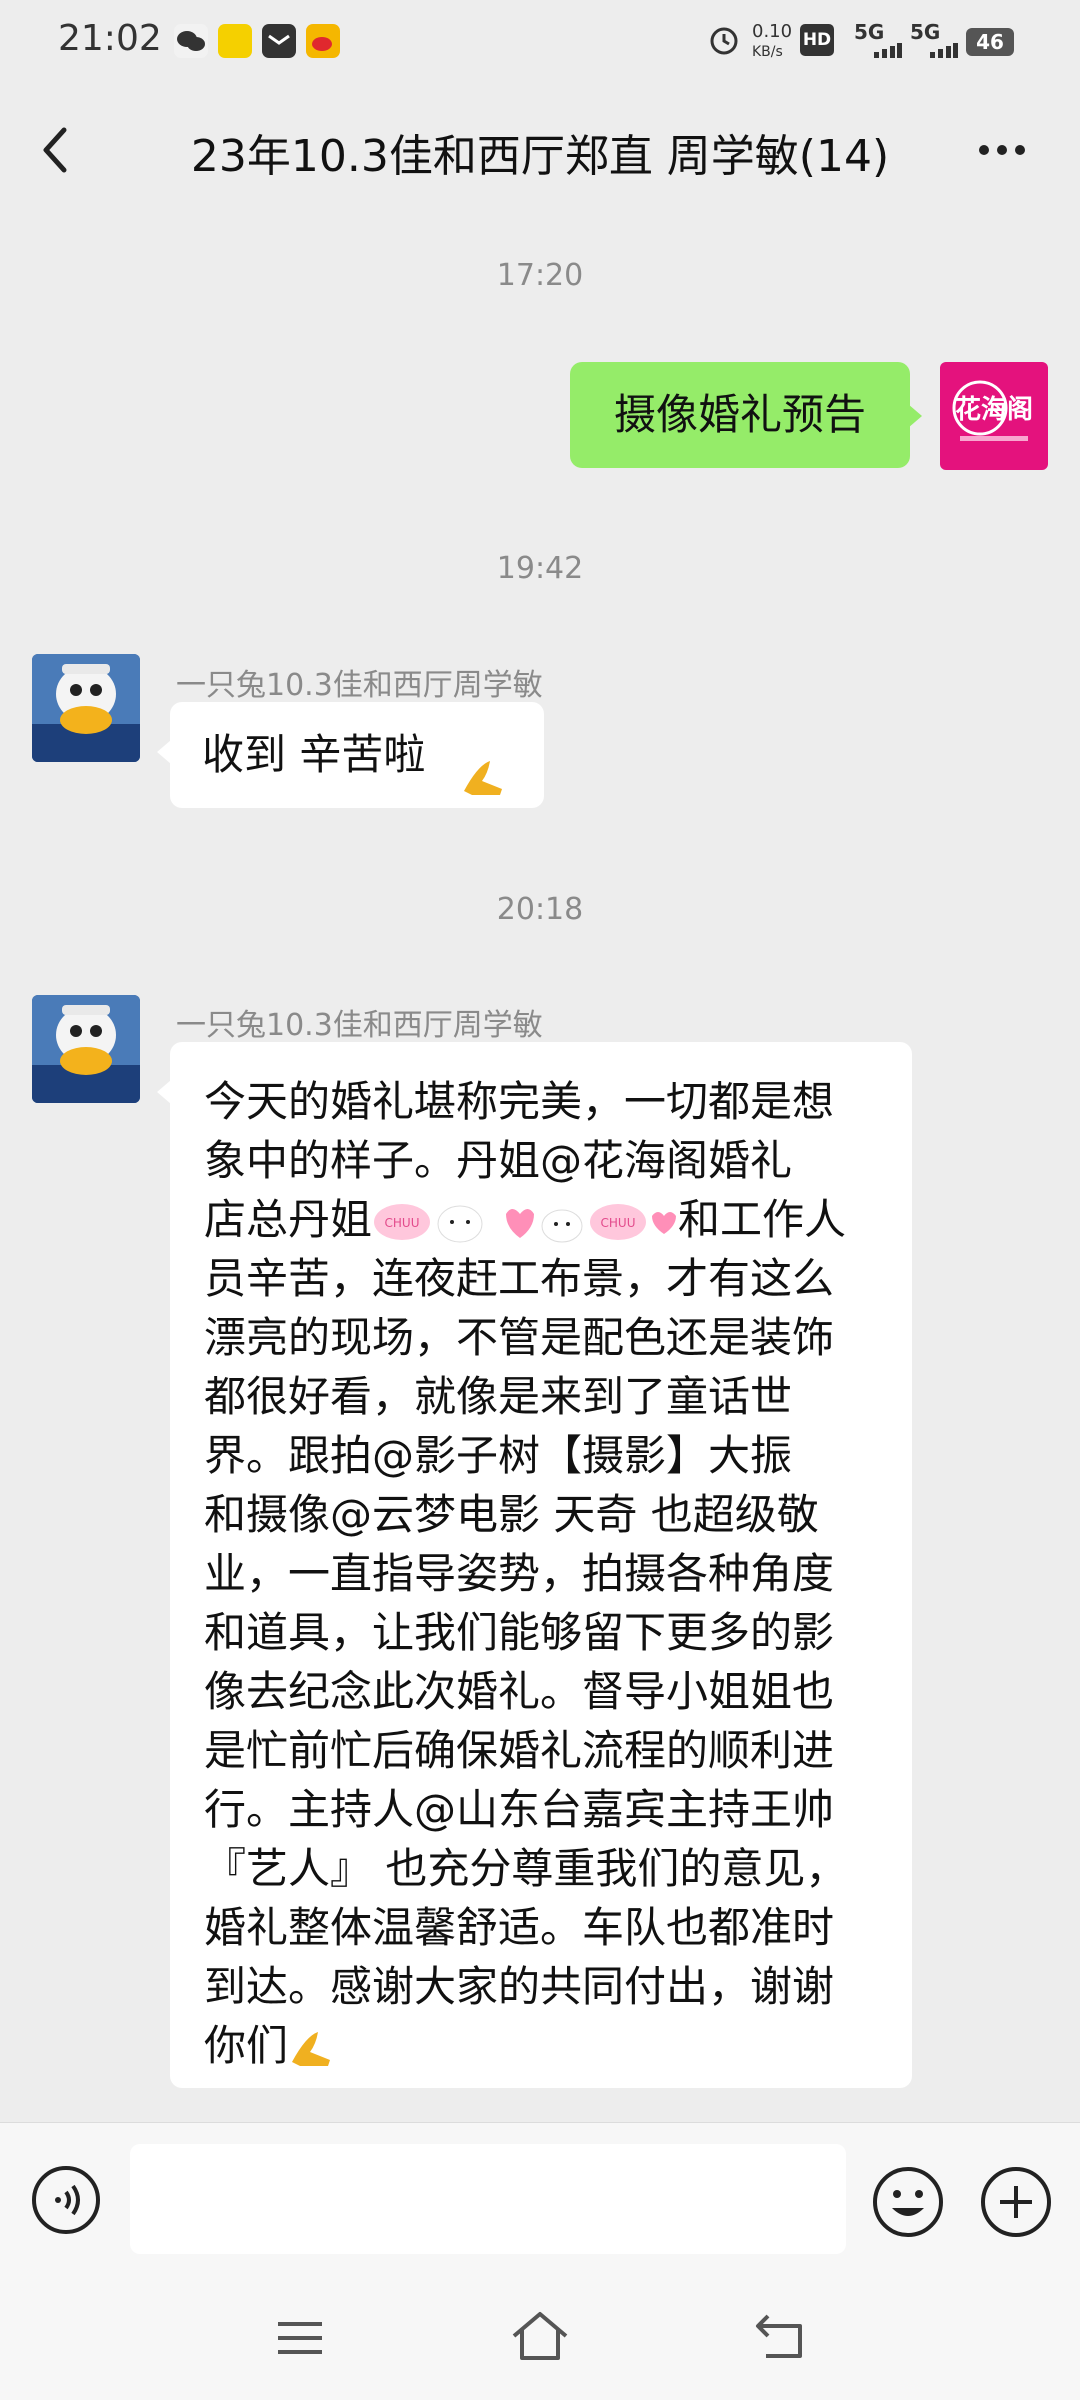 The width and height of the screenshot is (1080, 2400). I want to click on plus-icon, so click(1016, 2202).